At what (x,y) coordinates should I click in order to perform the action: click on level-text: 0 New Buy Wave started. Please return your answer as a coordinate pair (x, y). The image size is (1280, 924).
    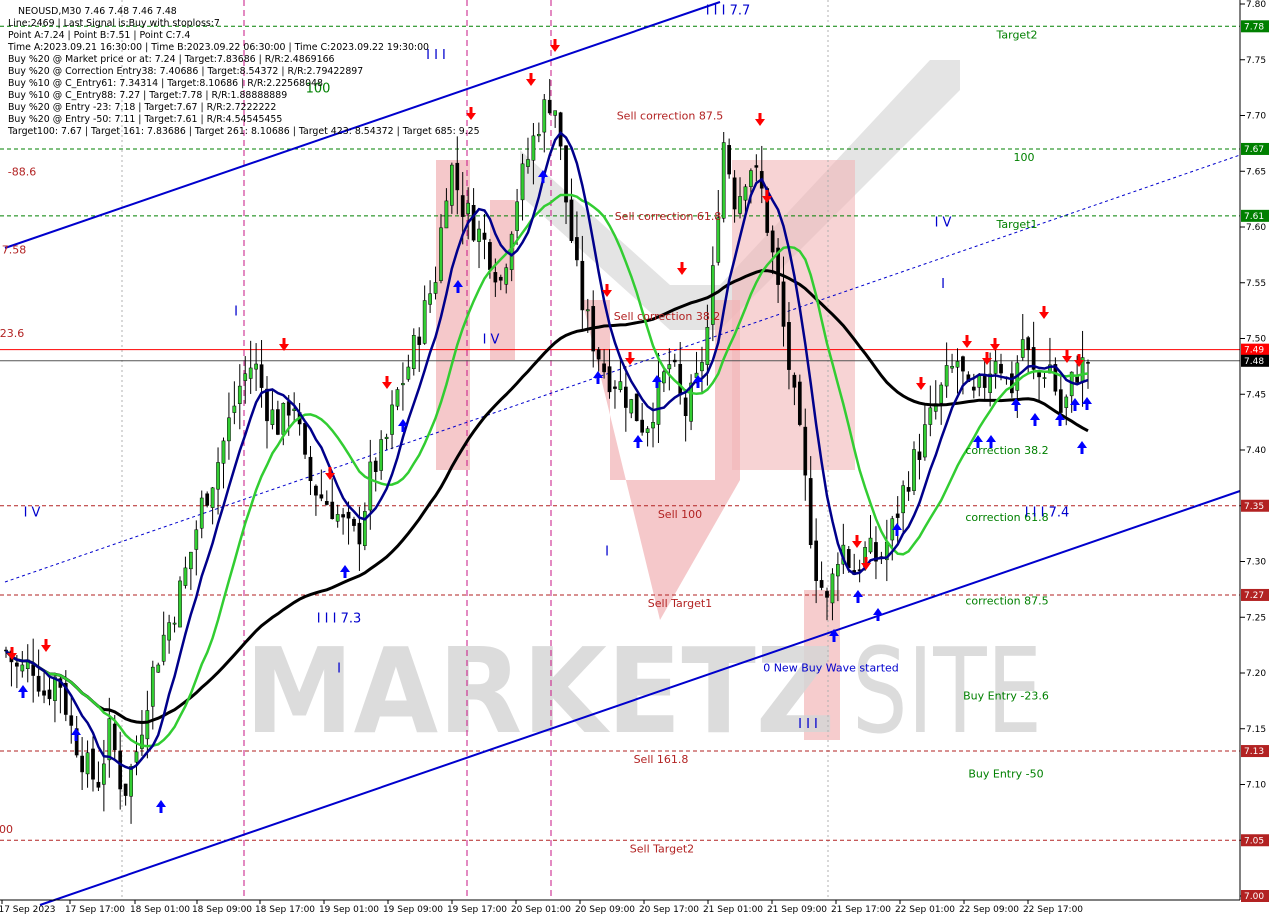
    Looking at the image, I should click on (831, 667).